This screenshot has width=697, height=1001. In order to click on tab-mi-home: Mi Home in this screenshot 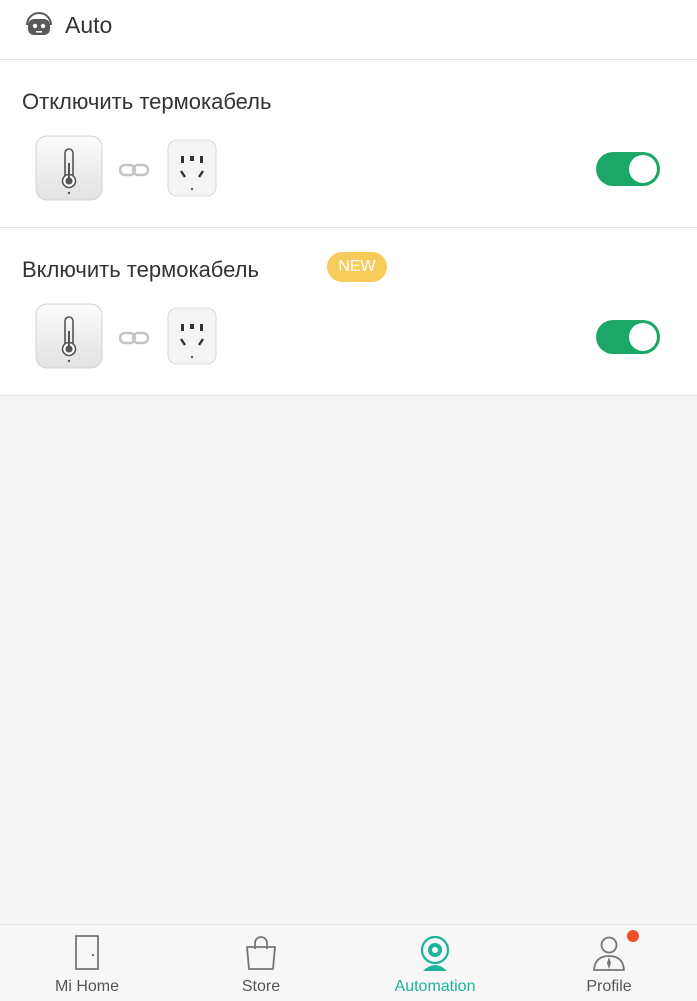, I will do `click(87, 963)`.